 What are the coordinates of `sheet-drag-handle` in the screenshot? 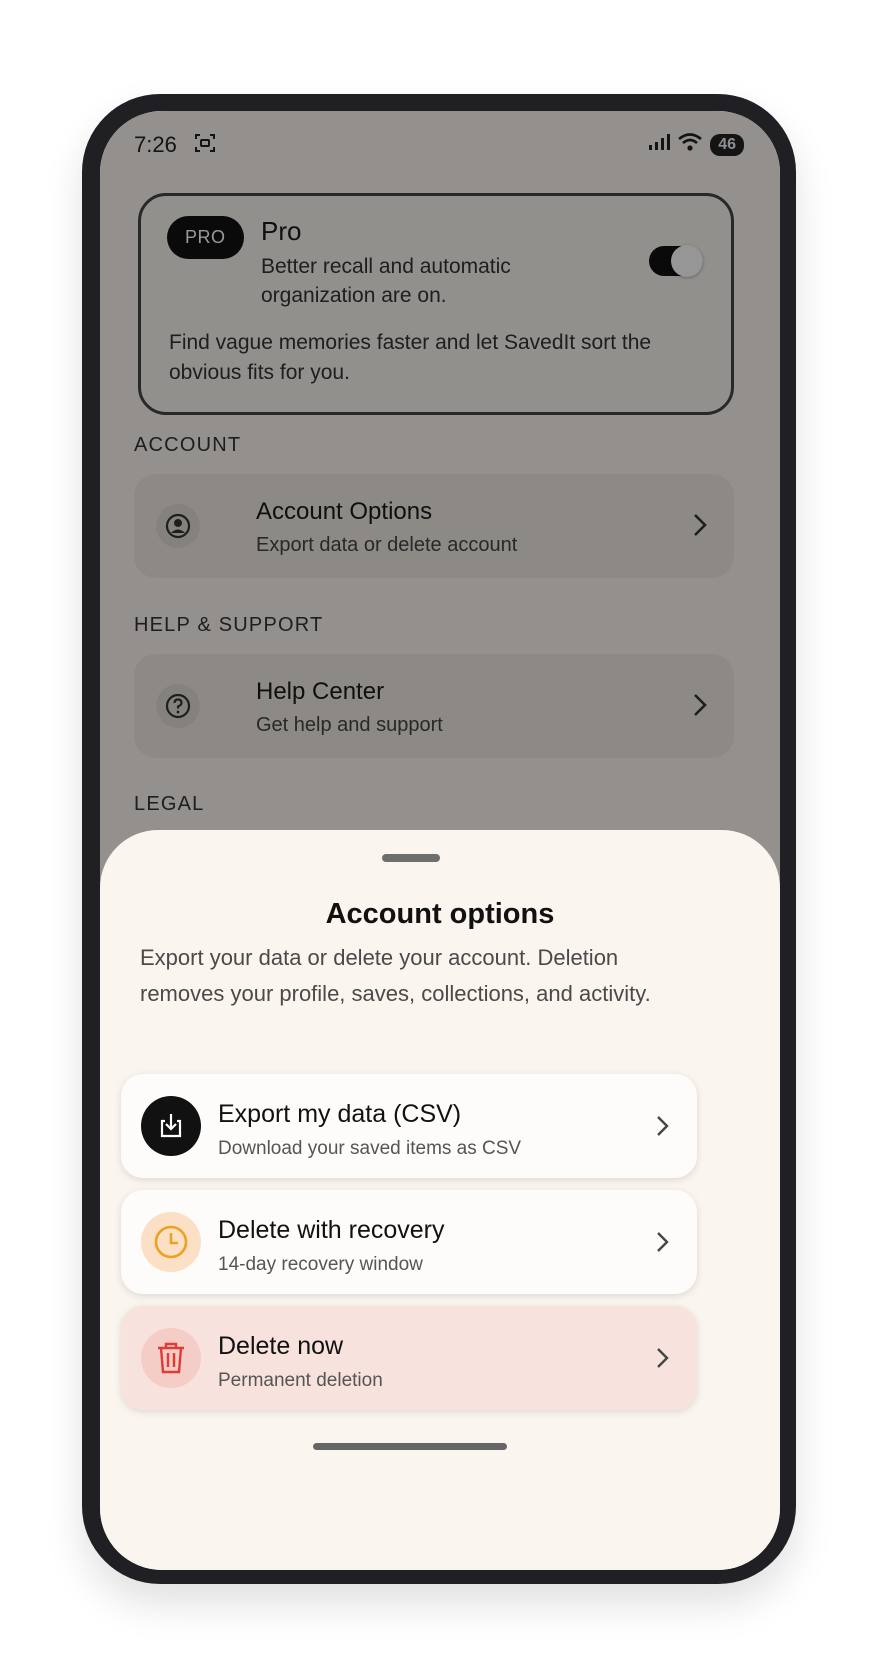 It's located at (411, 858).